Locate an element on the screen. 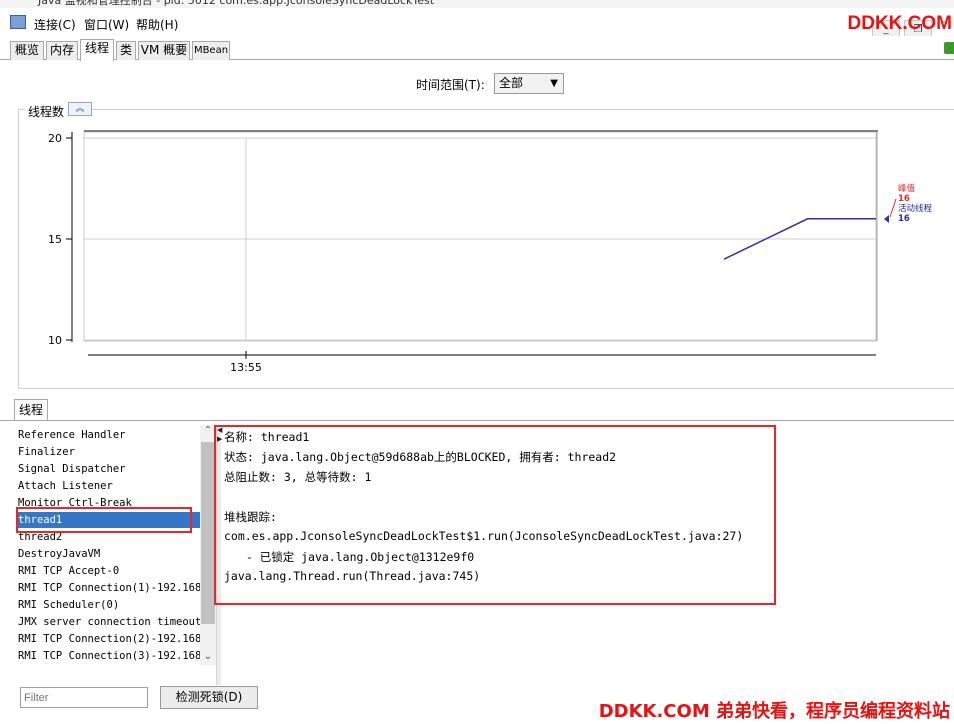 This screenshot has width=954, height=724. thread-list-item: RMI TCP Connection(2)-192.168. is located at coordinates (113, 639).